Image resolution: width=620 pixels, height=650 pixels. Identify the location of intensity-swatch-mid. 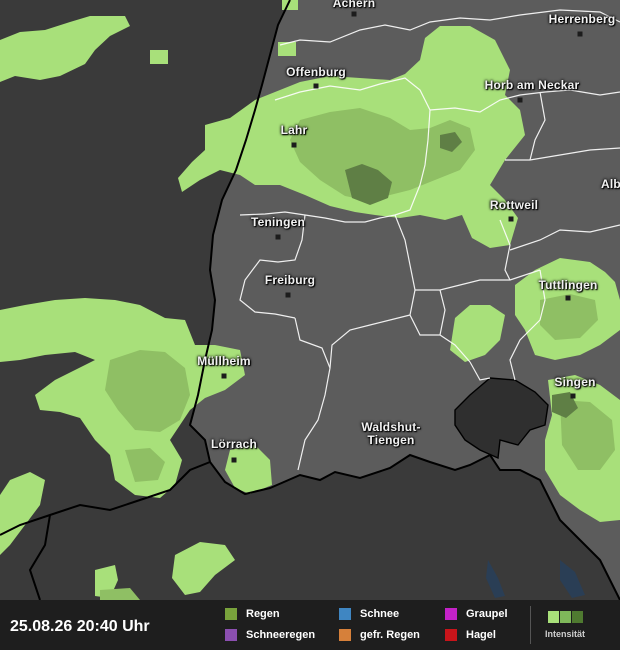
(565, 617).